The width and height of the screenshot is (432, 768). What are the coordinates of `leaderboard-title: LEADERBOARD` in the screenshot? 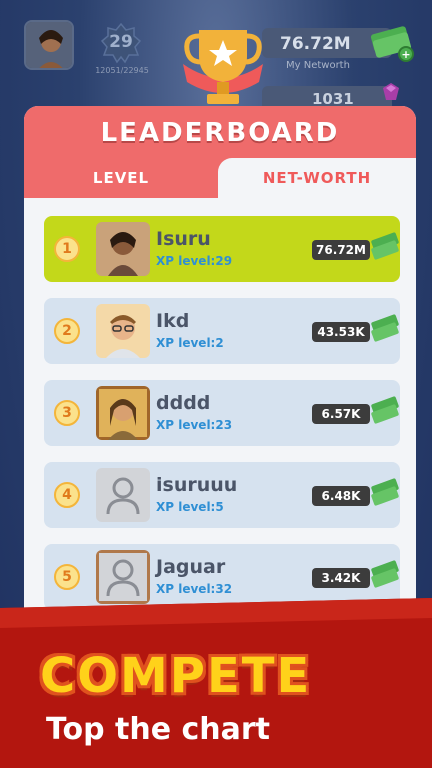 It's located at (220, 133).